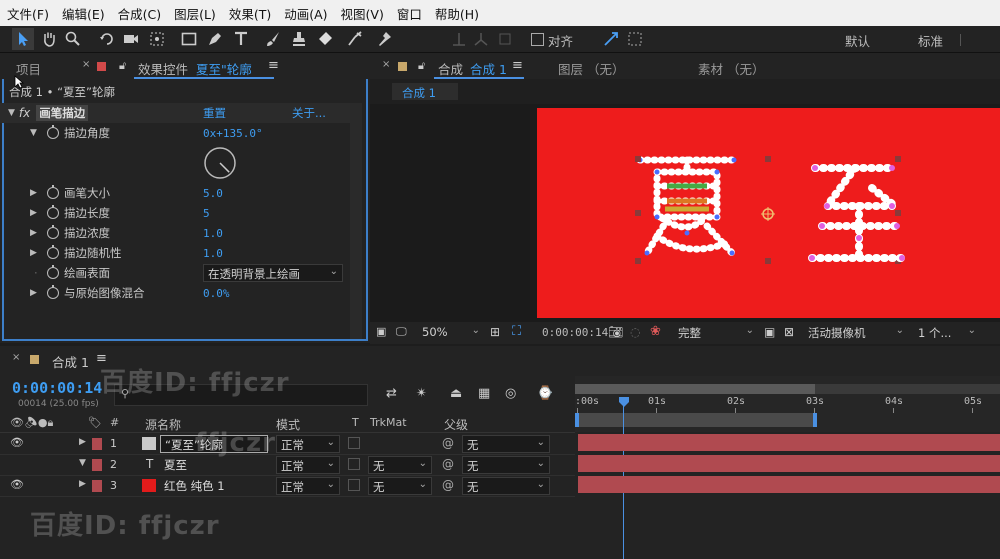 Image resolution: width=1000 pixels, height=559 pixels. What do you see at coordinates (24, 113) in the screenshot?
I see `fx-icon: fx` at bounding box center [24, 113].